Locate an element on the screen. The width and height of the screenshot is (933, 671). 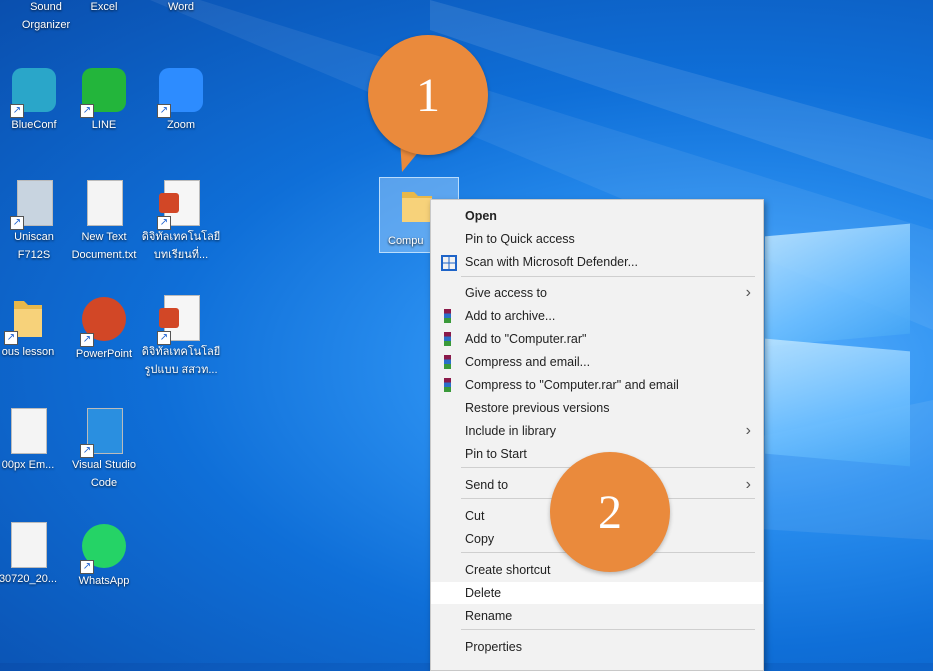
menu-item-open: Open is located at coordinates (597, 216).